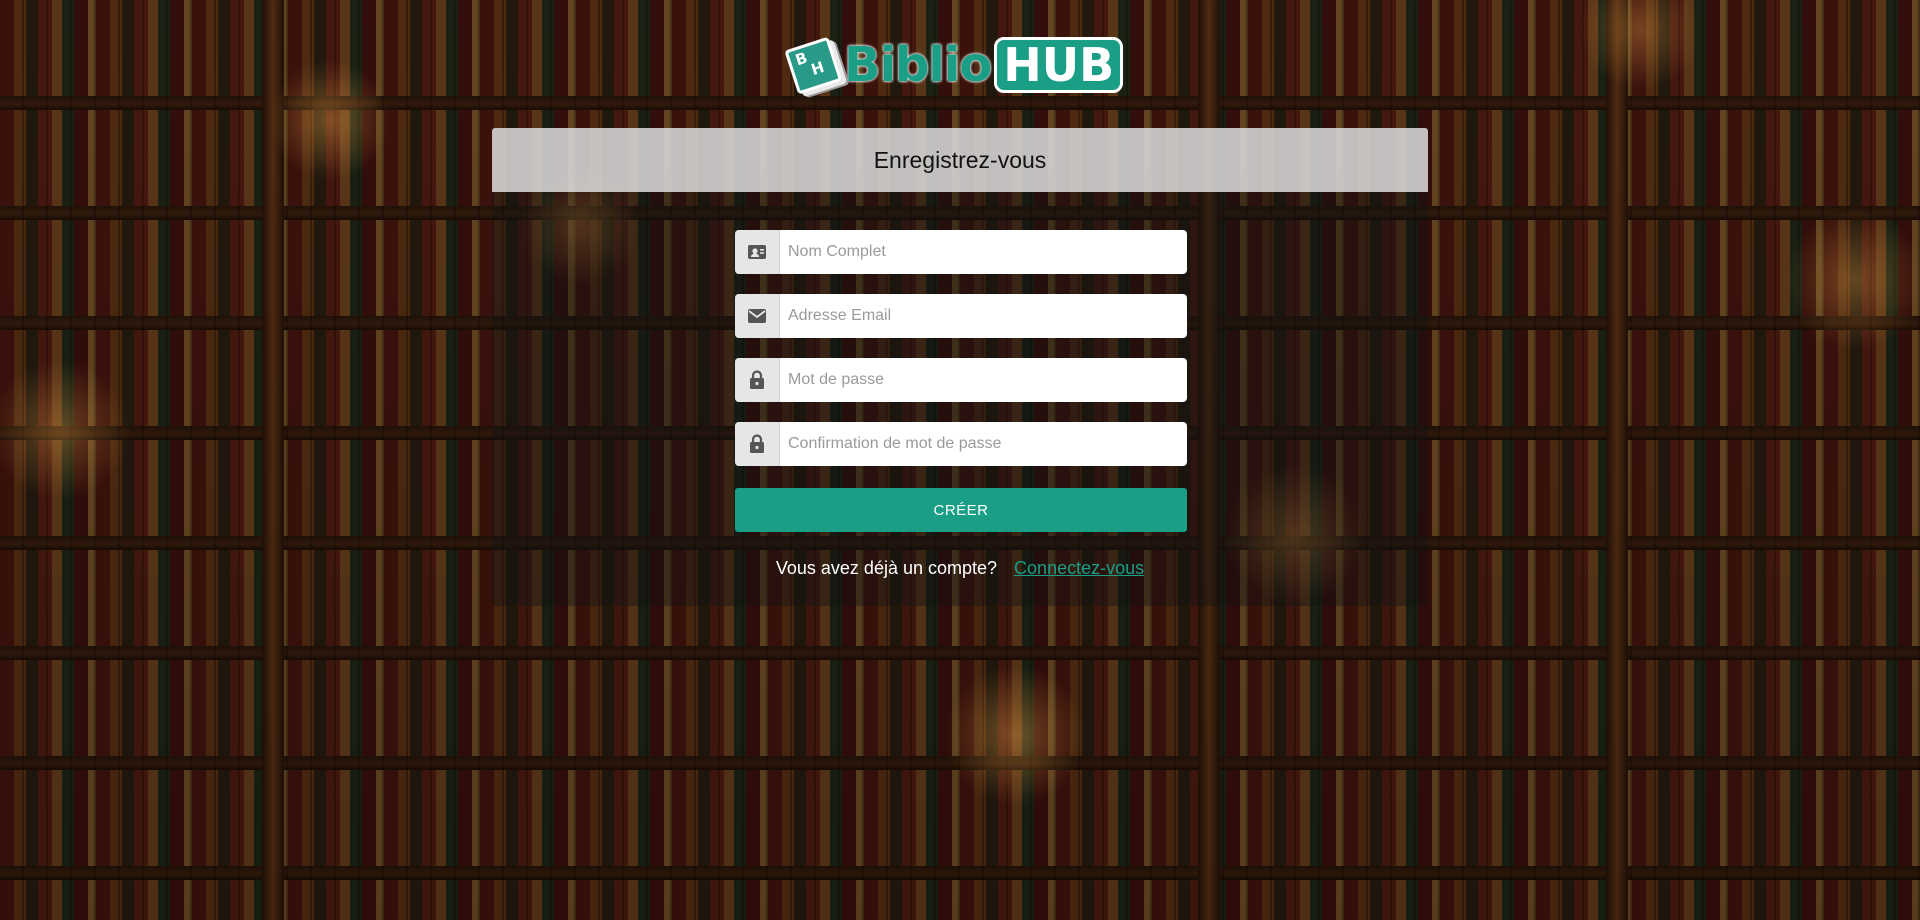  What do you see at coordinates (1059, 65) in the screenshot?
I see `logo-text-hub: HUB` at bounding box center [1059, 65].